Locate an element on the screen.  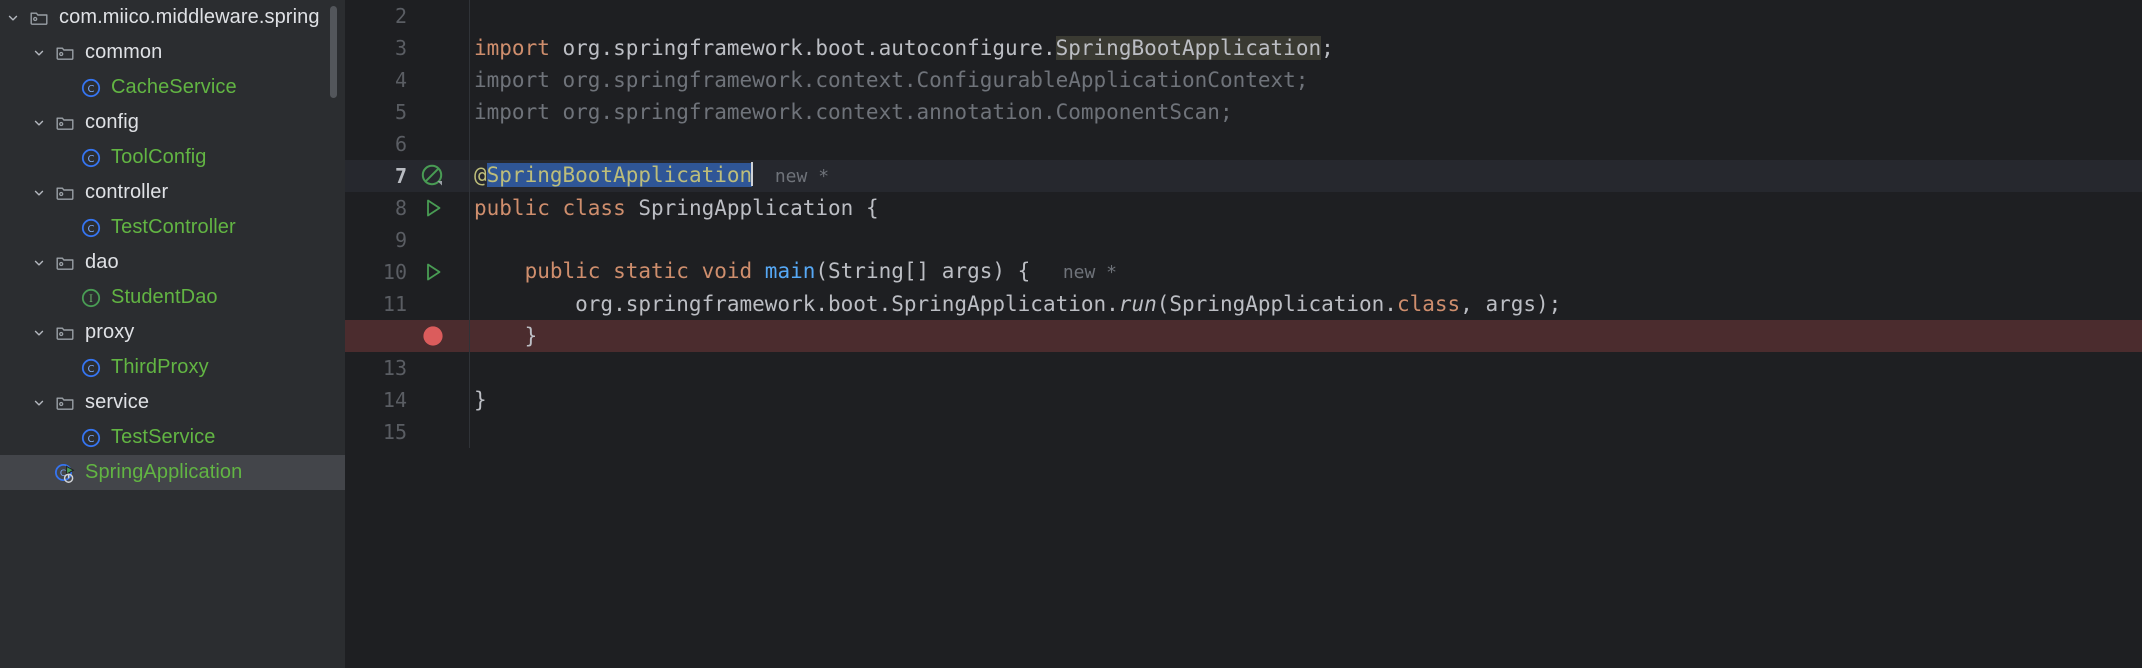
editor-line: 7 @SpringBootApplication new * is located at coordinates (1243, 176).